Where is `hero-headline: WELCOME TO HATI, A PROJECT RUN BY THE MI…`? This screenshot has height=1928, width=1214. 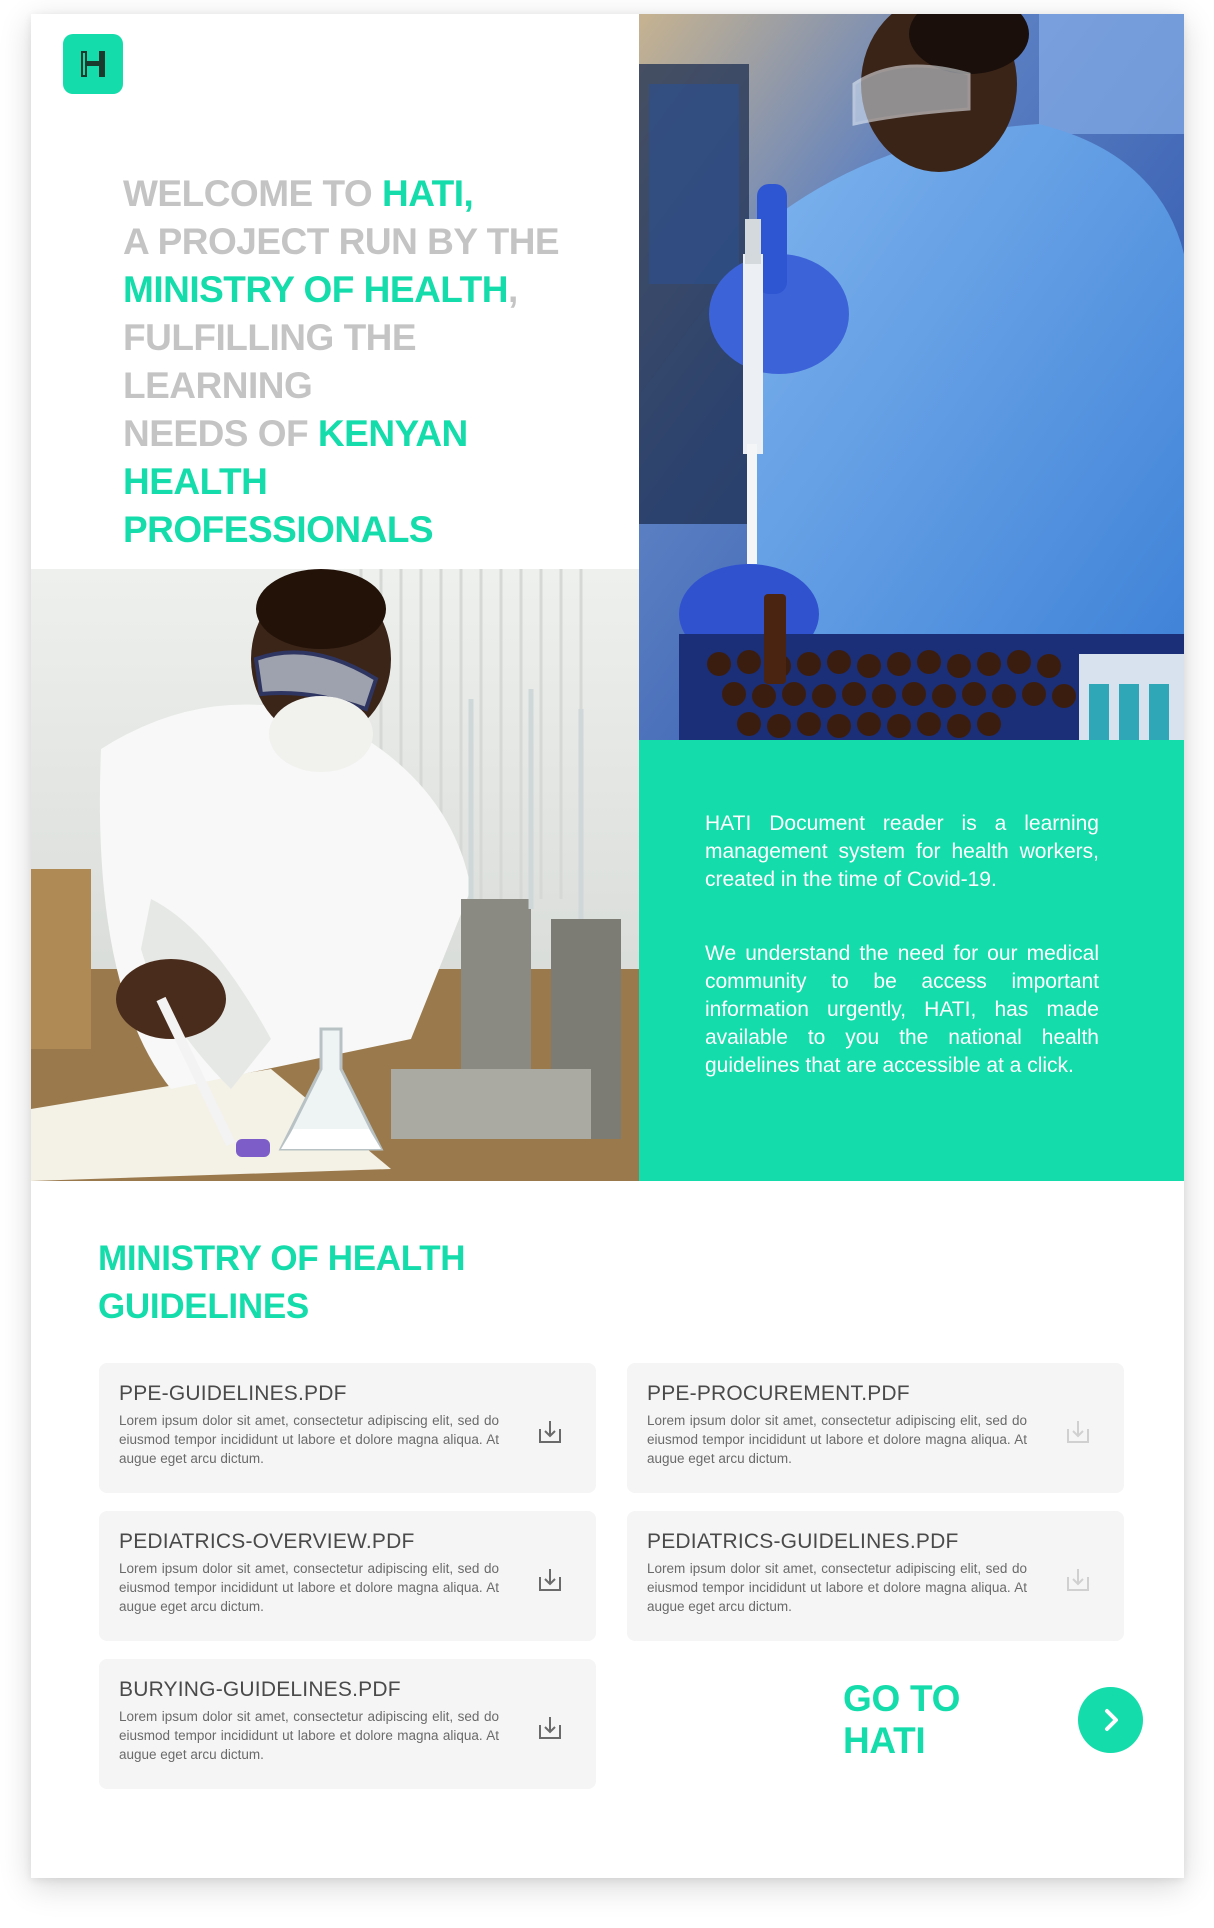
hero-headline: WELCOME TO HATI, A PROJECT RUN BY THE MI… is located at coordinates (363, 362).